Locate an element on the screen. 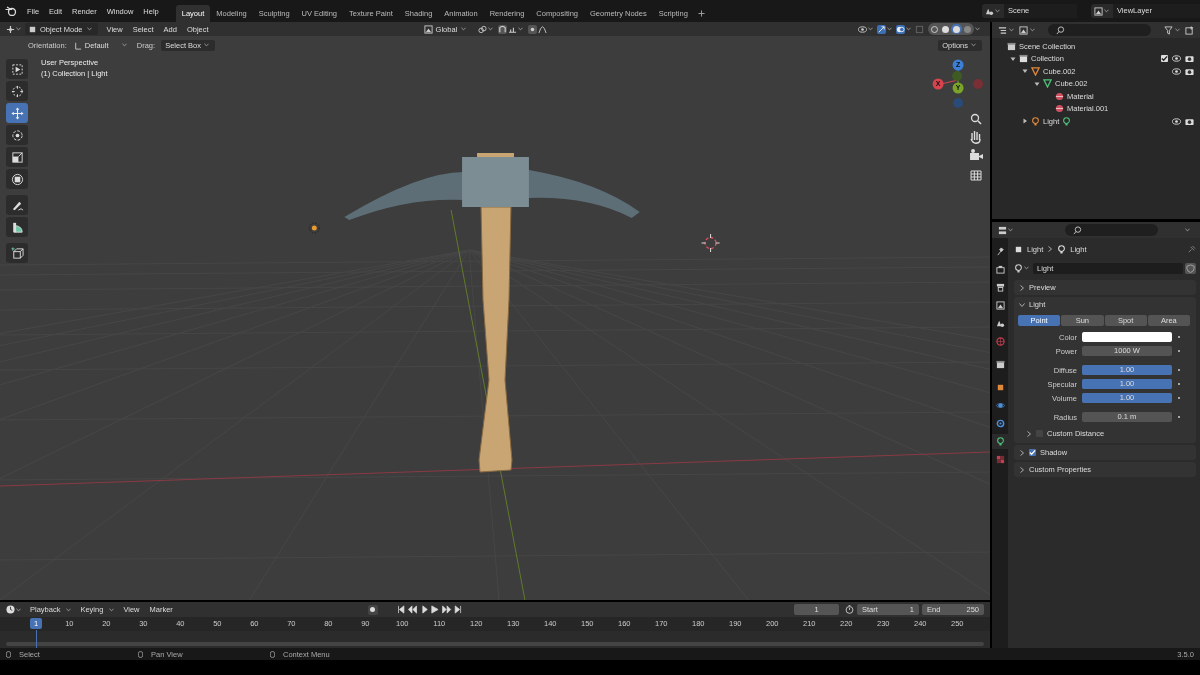 This screenshot has width=1200, height=675. shield-icon is located at coordinates (1190, 268).